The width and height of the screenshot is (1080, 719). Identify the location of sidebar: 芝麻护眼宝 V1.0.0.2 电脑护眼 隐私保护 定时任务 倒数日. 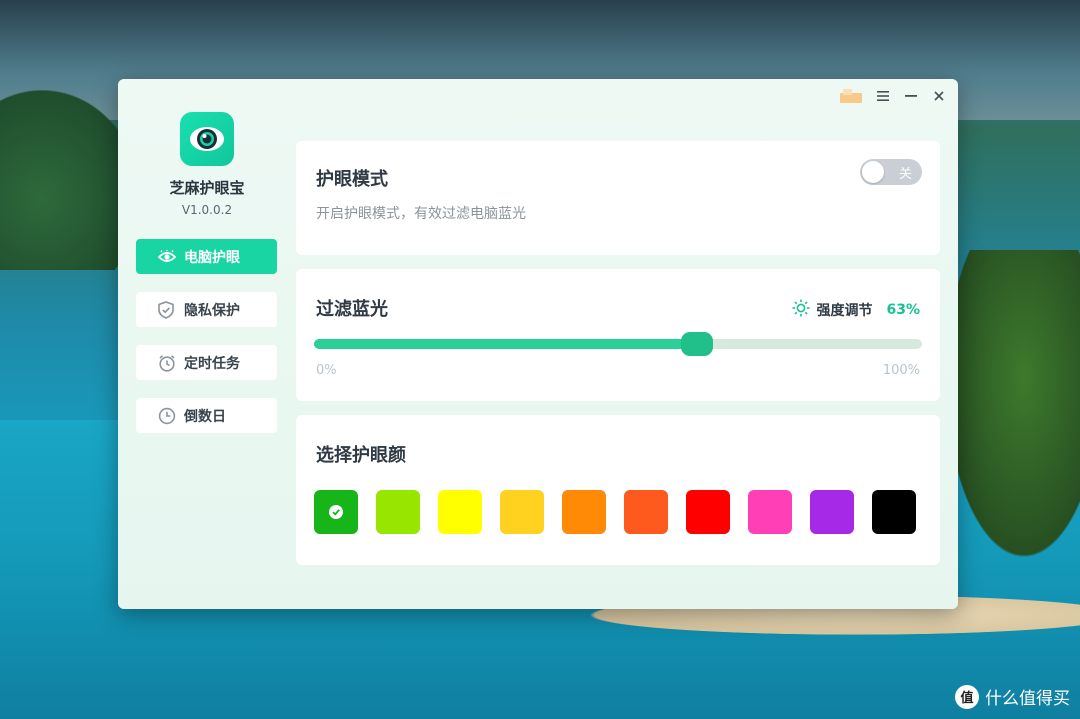
(207, 344).